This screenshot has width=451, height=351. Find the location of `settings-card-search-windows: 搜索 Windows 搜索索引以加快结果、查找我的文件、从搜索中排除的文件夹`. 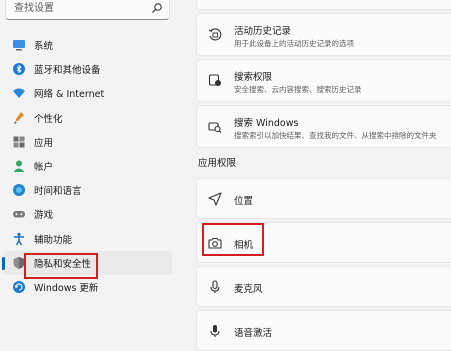

settings-card-search-windows: 搜索 Windows 搜索索引以加快结果、查找我的文件、从搜索中排除的文件夹 is located at coordinates (323, 126).